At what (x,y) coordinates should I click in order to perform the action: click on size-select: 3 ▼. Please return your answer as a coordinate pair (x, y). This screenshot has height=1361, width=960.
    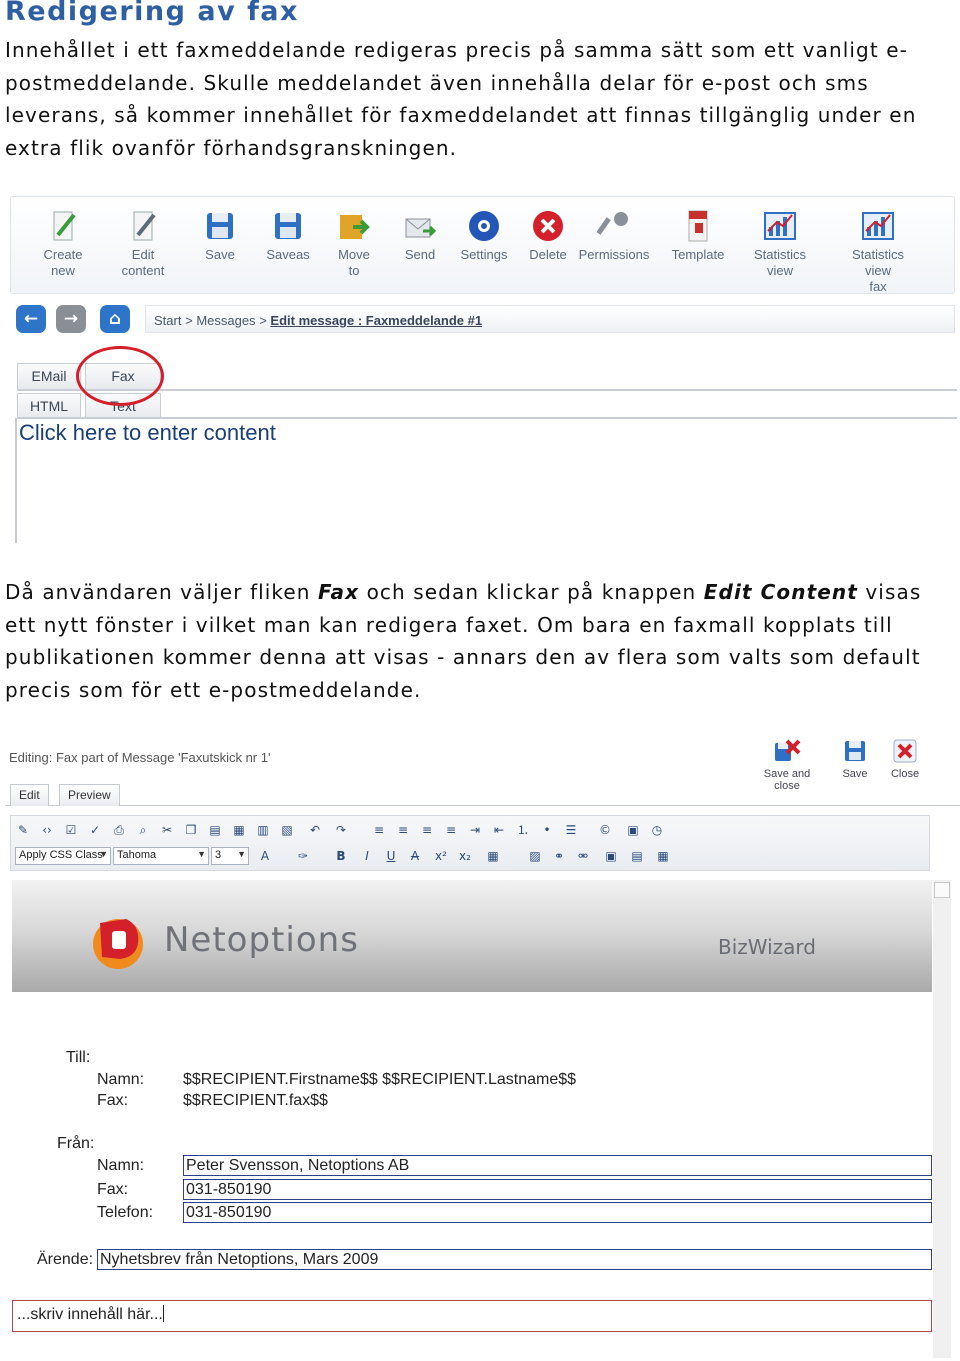
    Looking at the image, I should click on (230, 856).